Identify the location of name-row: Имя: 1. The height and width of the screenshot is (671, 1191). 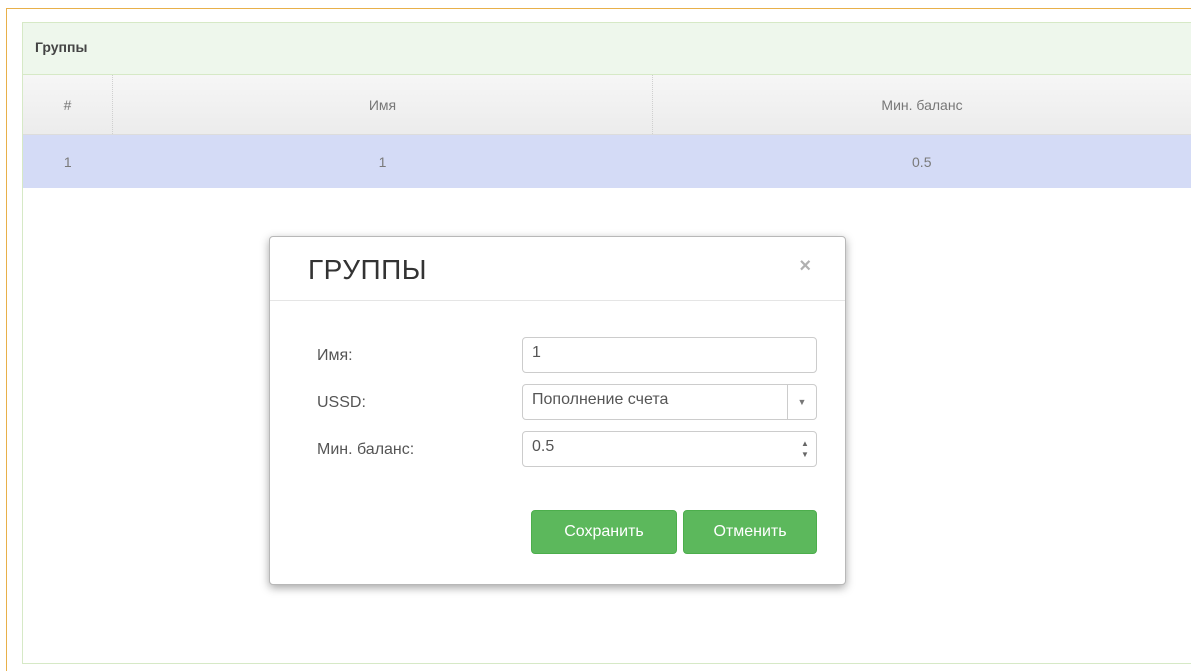
(567, 356).